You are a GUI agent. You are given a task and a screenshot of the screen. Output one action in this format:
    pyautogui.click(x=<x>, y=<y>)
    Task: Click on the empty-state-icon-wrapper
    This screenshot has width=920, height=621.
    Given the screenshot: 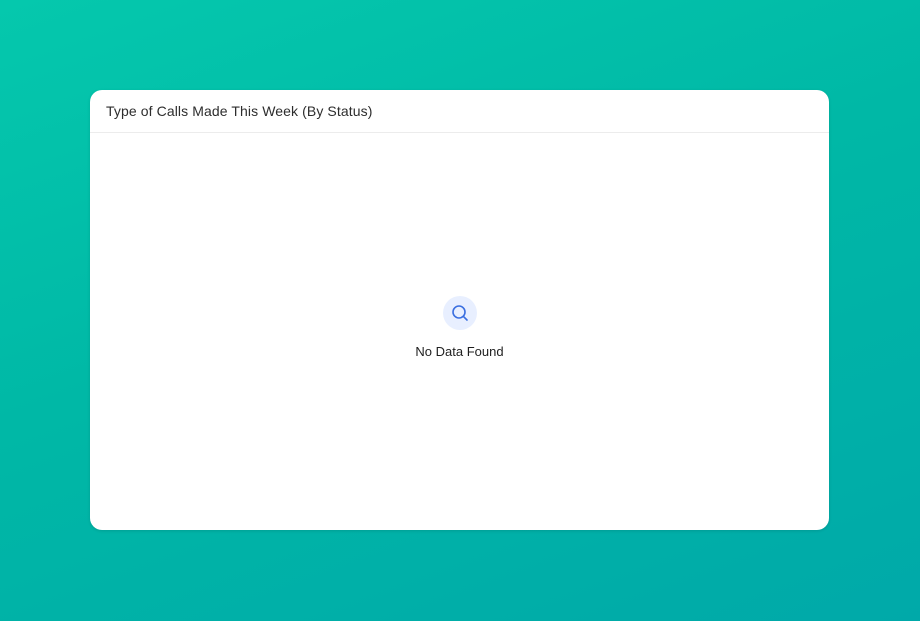 What is the action you would take?
    pyautogui.click(x=459, y=313)
    